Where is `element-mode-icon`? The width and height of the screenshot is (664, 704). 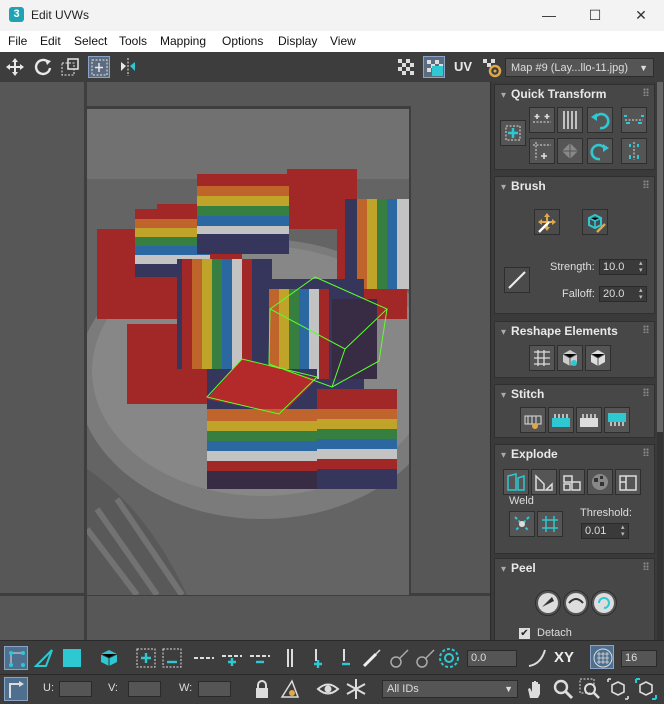 element-mode-icon is located at coordinates (109, 658).